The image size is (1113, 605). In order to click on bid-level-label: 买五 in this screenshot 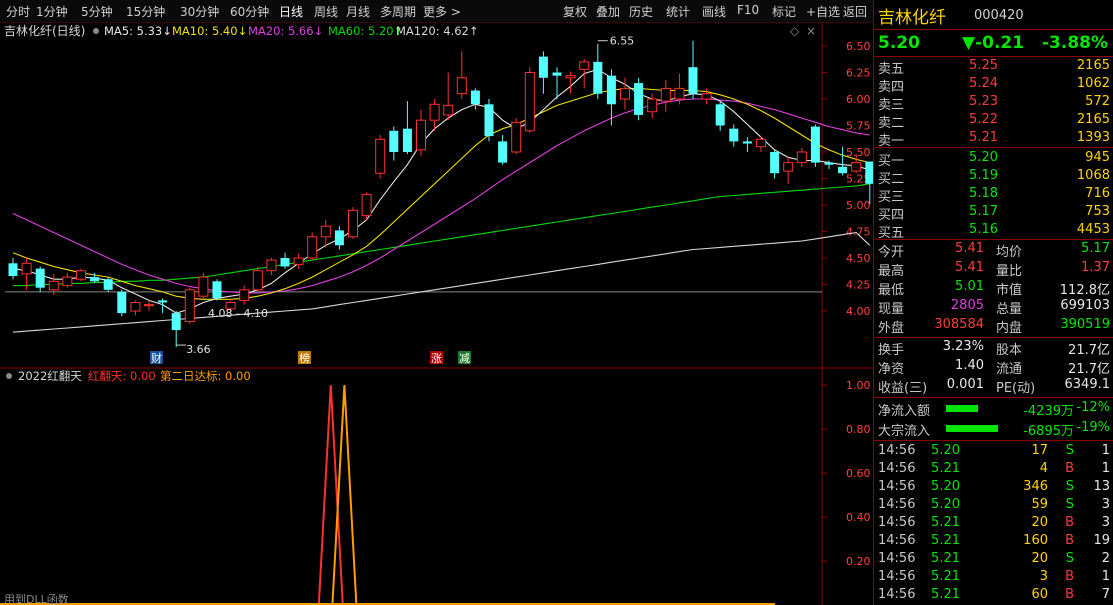, I will do `click(891, 233)`.